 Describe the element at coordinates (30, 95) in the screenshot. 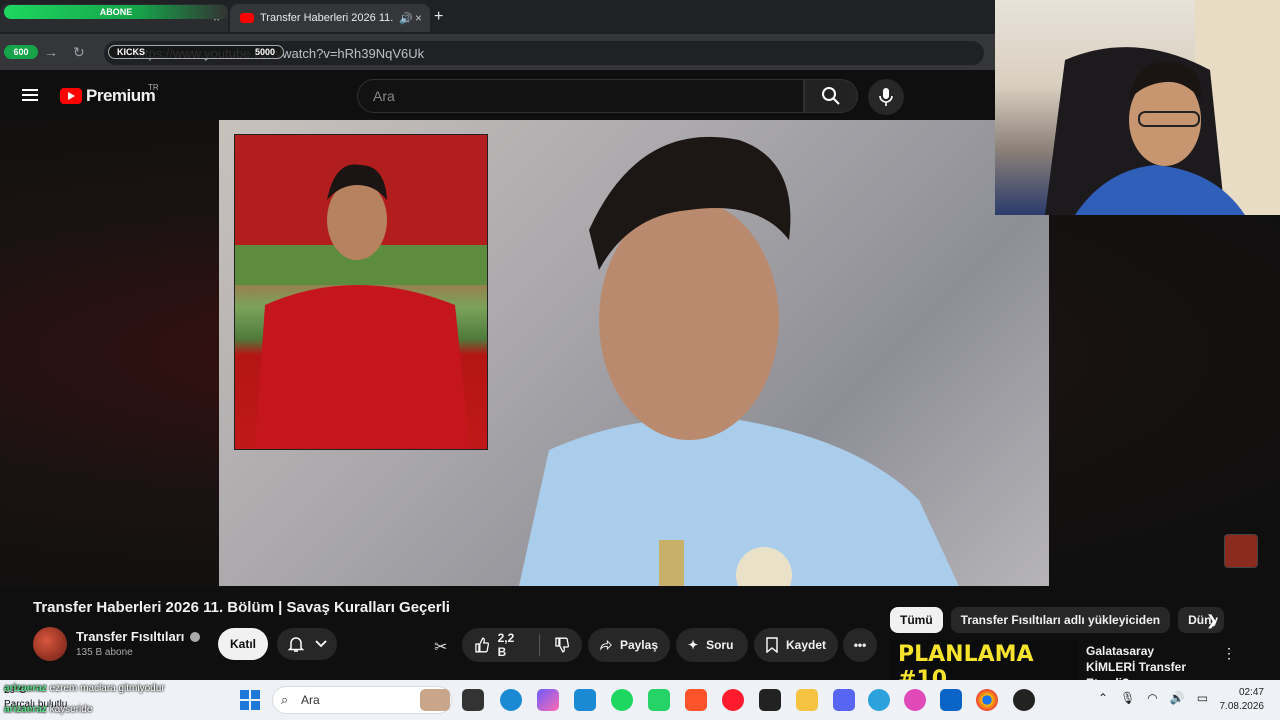

I see `menu-icon` at that location.